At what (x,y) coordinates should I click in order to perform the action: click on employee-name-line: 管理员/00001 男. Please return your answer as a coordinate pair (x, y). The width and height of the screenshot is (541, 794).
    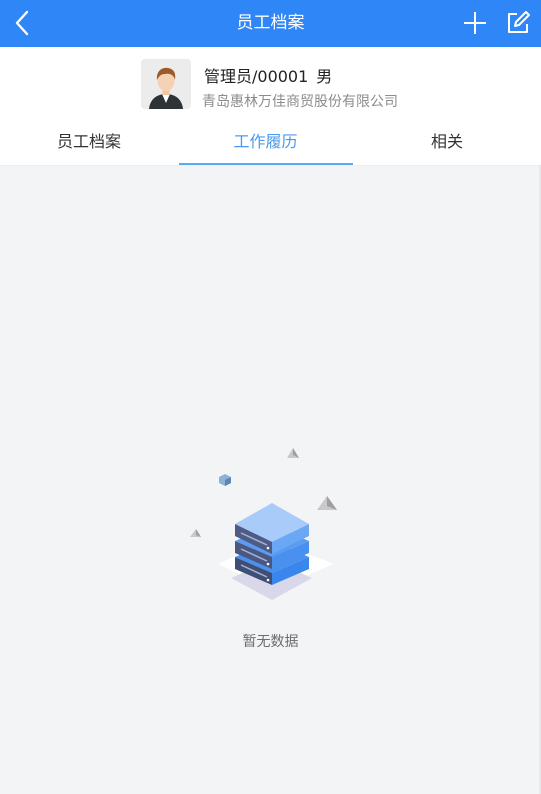
    Looking at the image, I should click on (268, 75).